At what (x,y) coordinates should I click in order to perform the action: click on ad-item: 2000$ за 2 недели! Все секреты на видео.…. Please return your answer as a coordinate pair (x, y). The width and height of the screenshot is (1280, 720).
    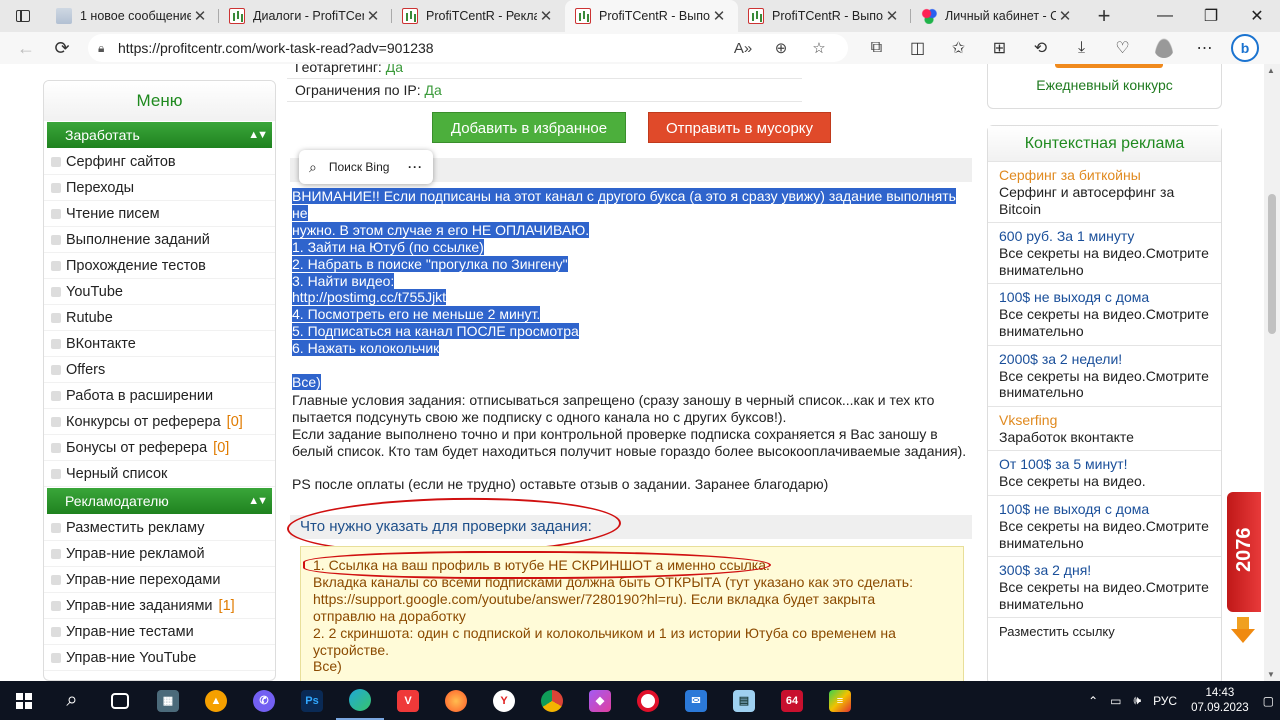
    Looking at the image, I should click on (1104, 376).